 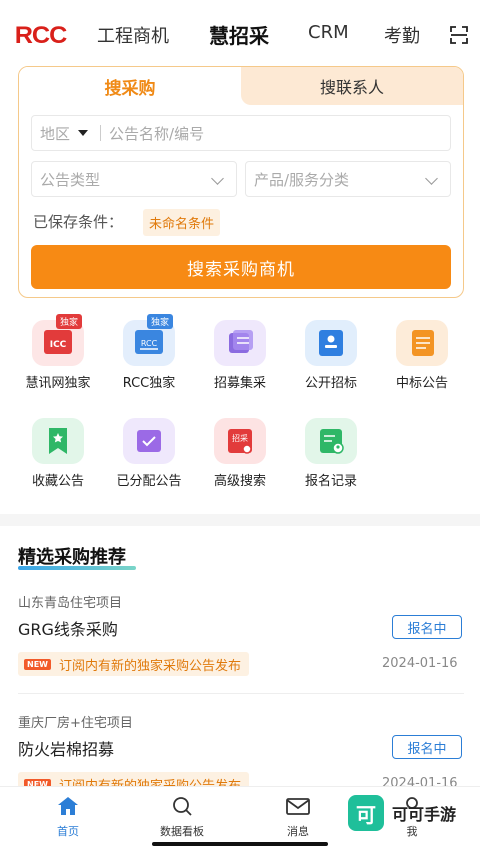 I want to click on grid-label: 报名记录, so click(x=330, y=481).